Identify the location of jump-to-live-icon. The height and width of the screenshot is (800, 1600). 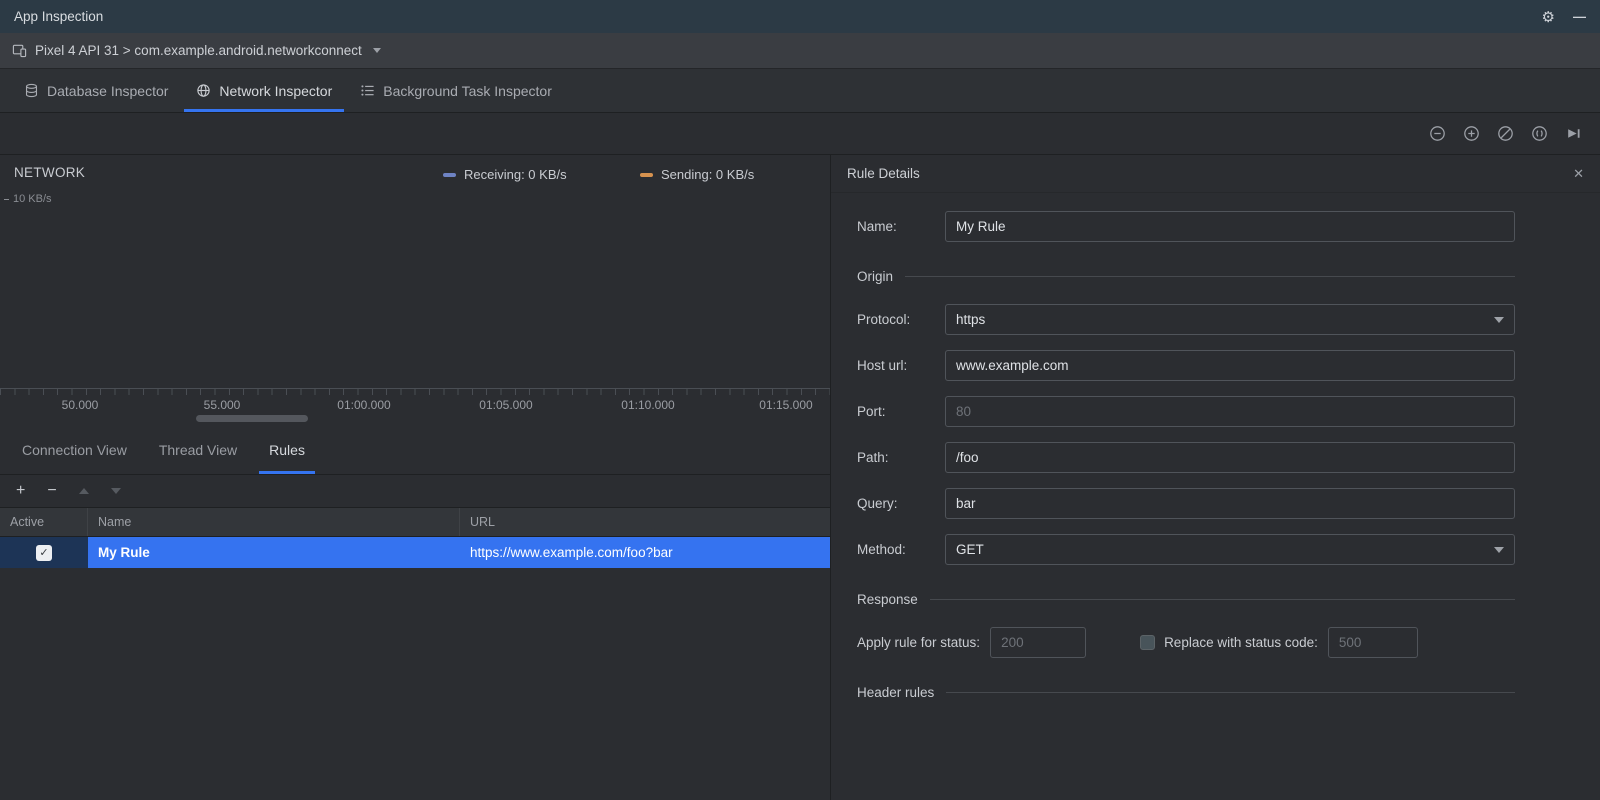
(1573, 133).